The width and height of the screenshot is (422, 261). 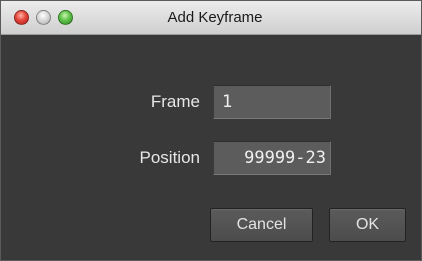 What do you see at coordinates (367, 225) in the screenshot?
I see `ok-button: OK` at bounding box center [367, 225].